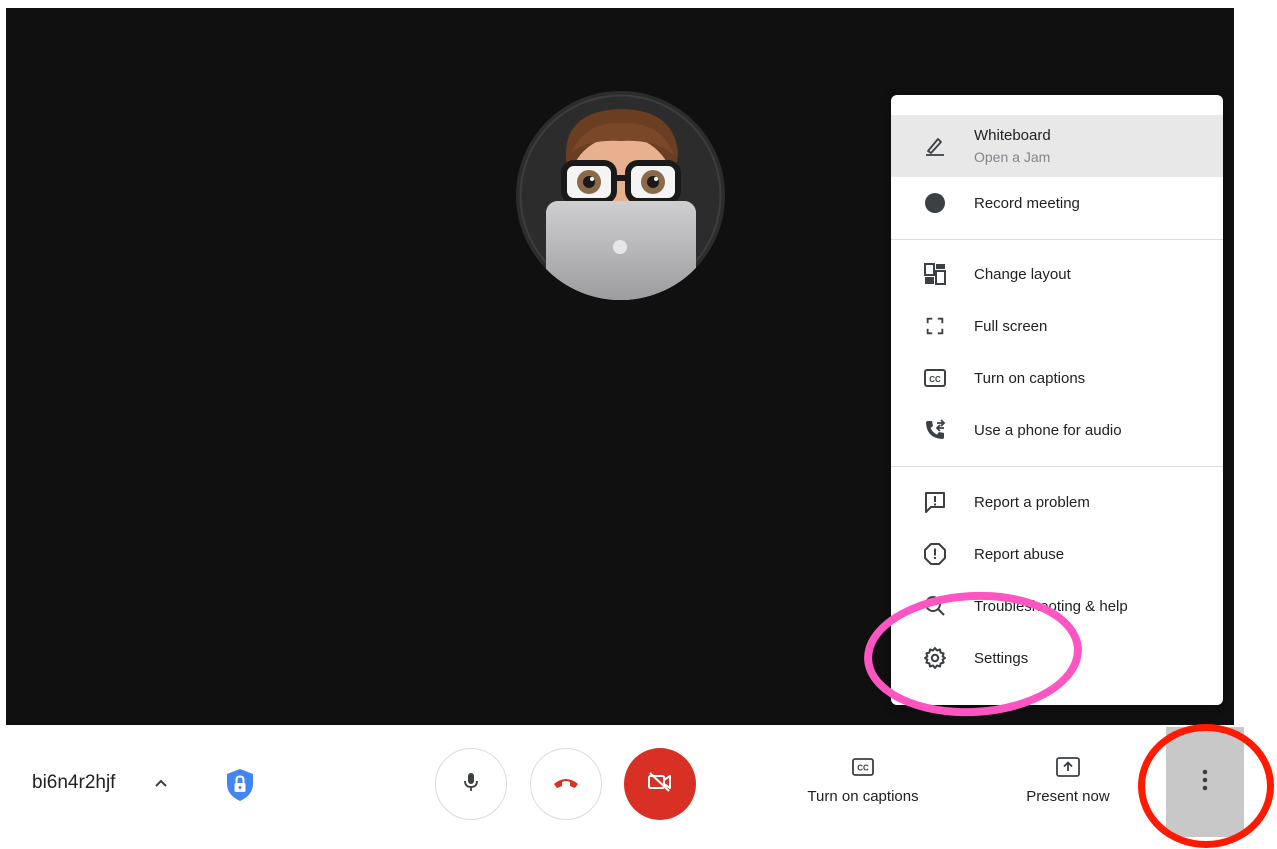  I want to click on microphone-button, so click(471, 784).